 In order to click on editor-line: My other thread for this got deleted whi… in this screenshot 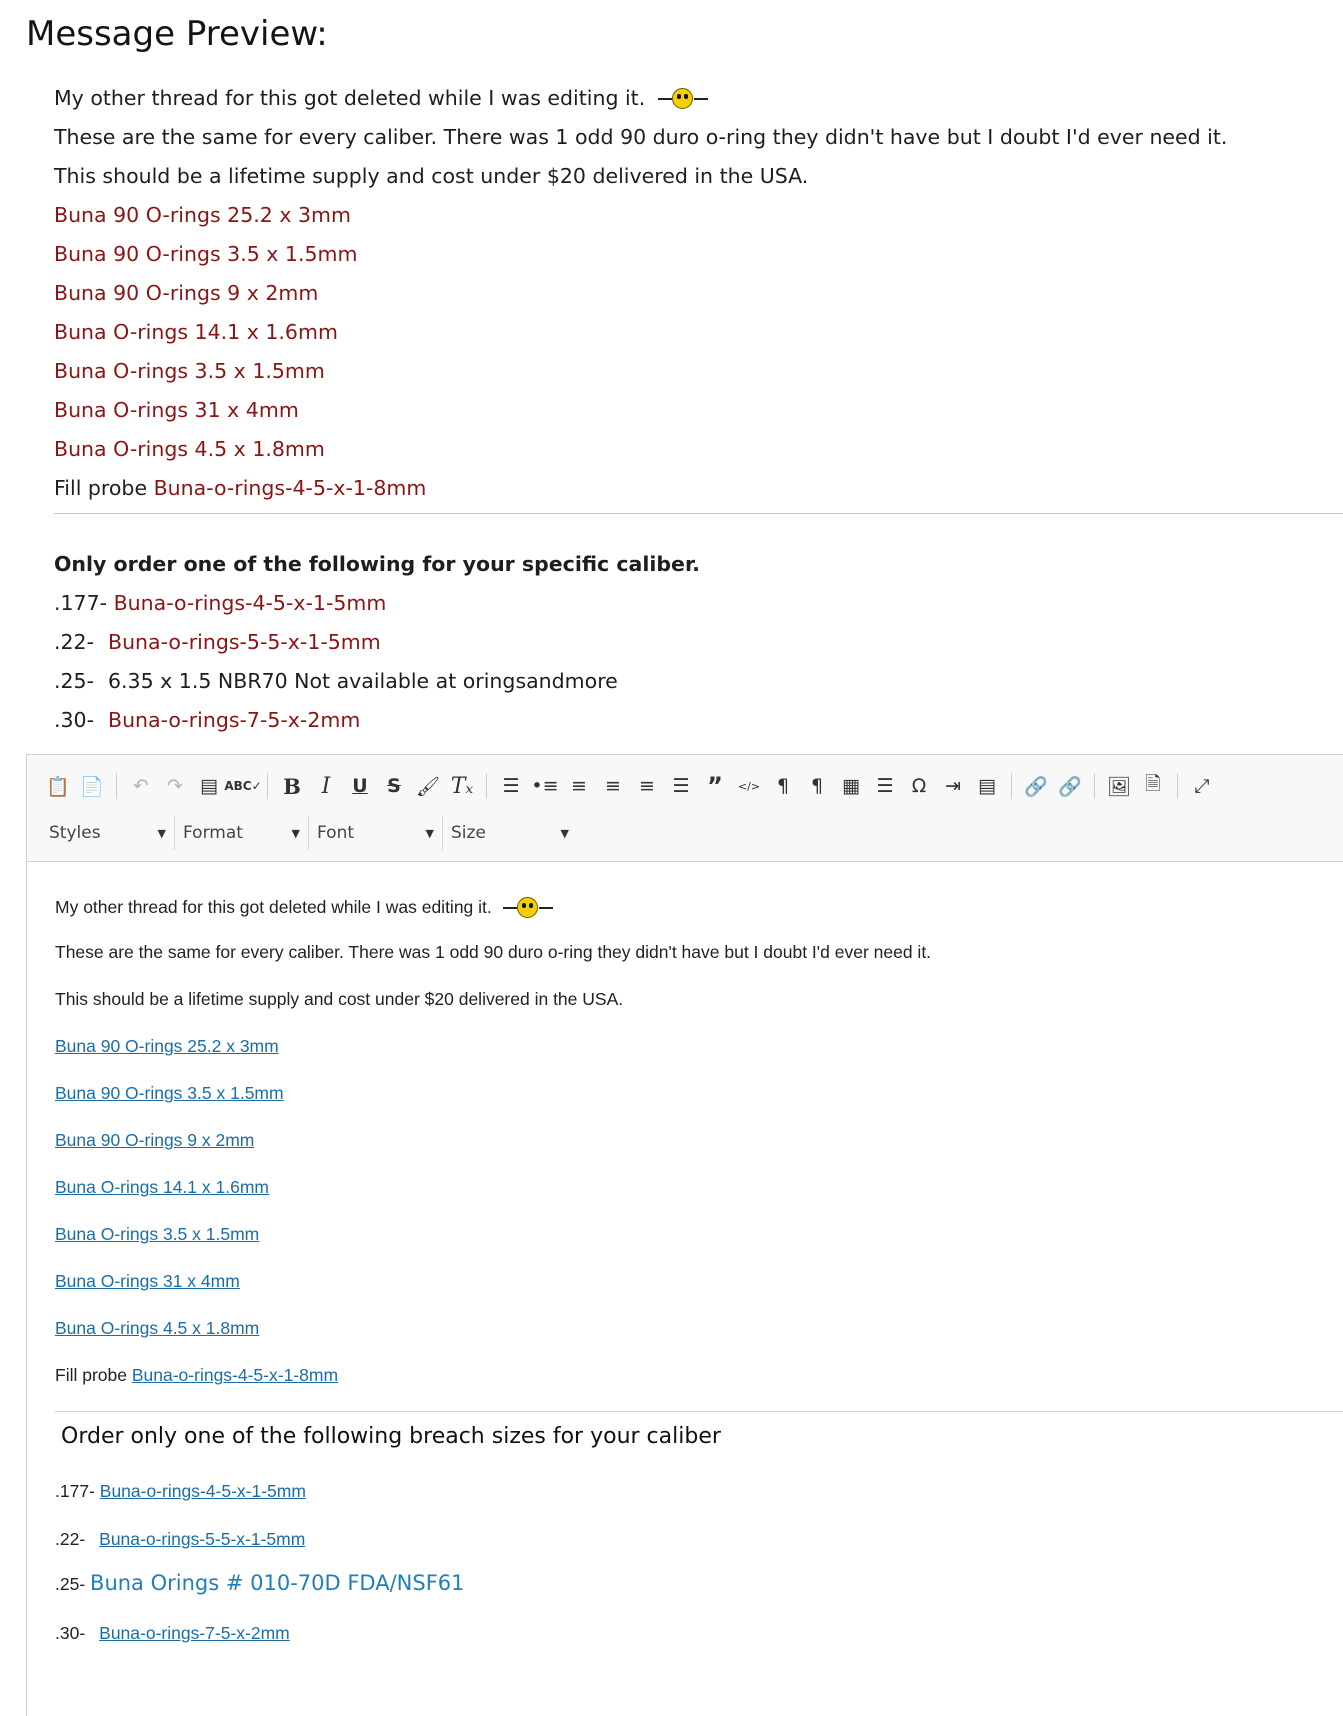, I will do `click(304, 908)`.